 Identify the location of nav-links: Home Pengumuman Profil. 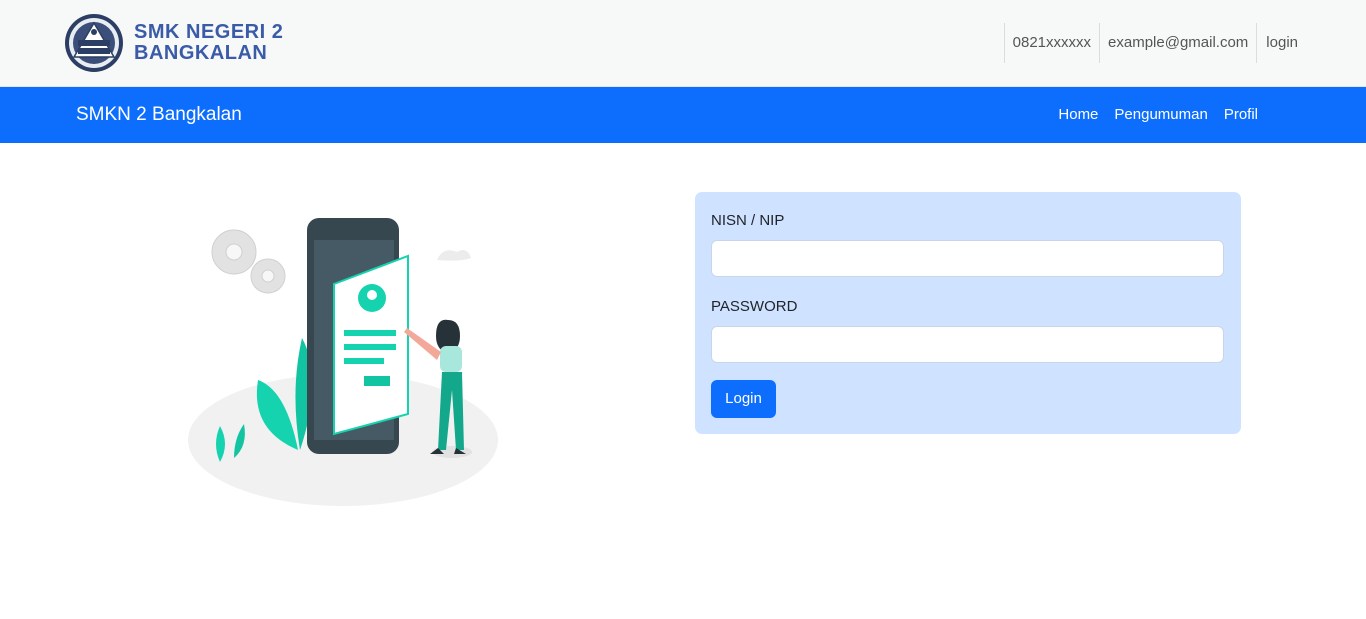
(1150, 114).